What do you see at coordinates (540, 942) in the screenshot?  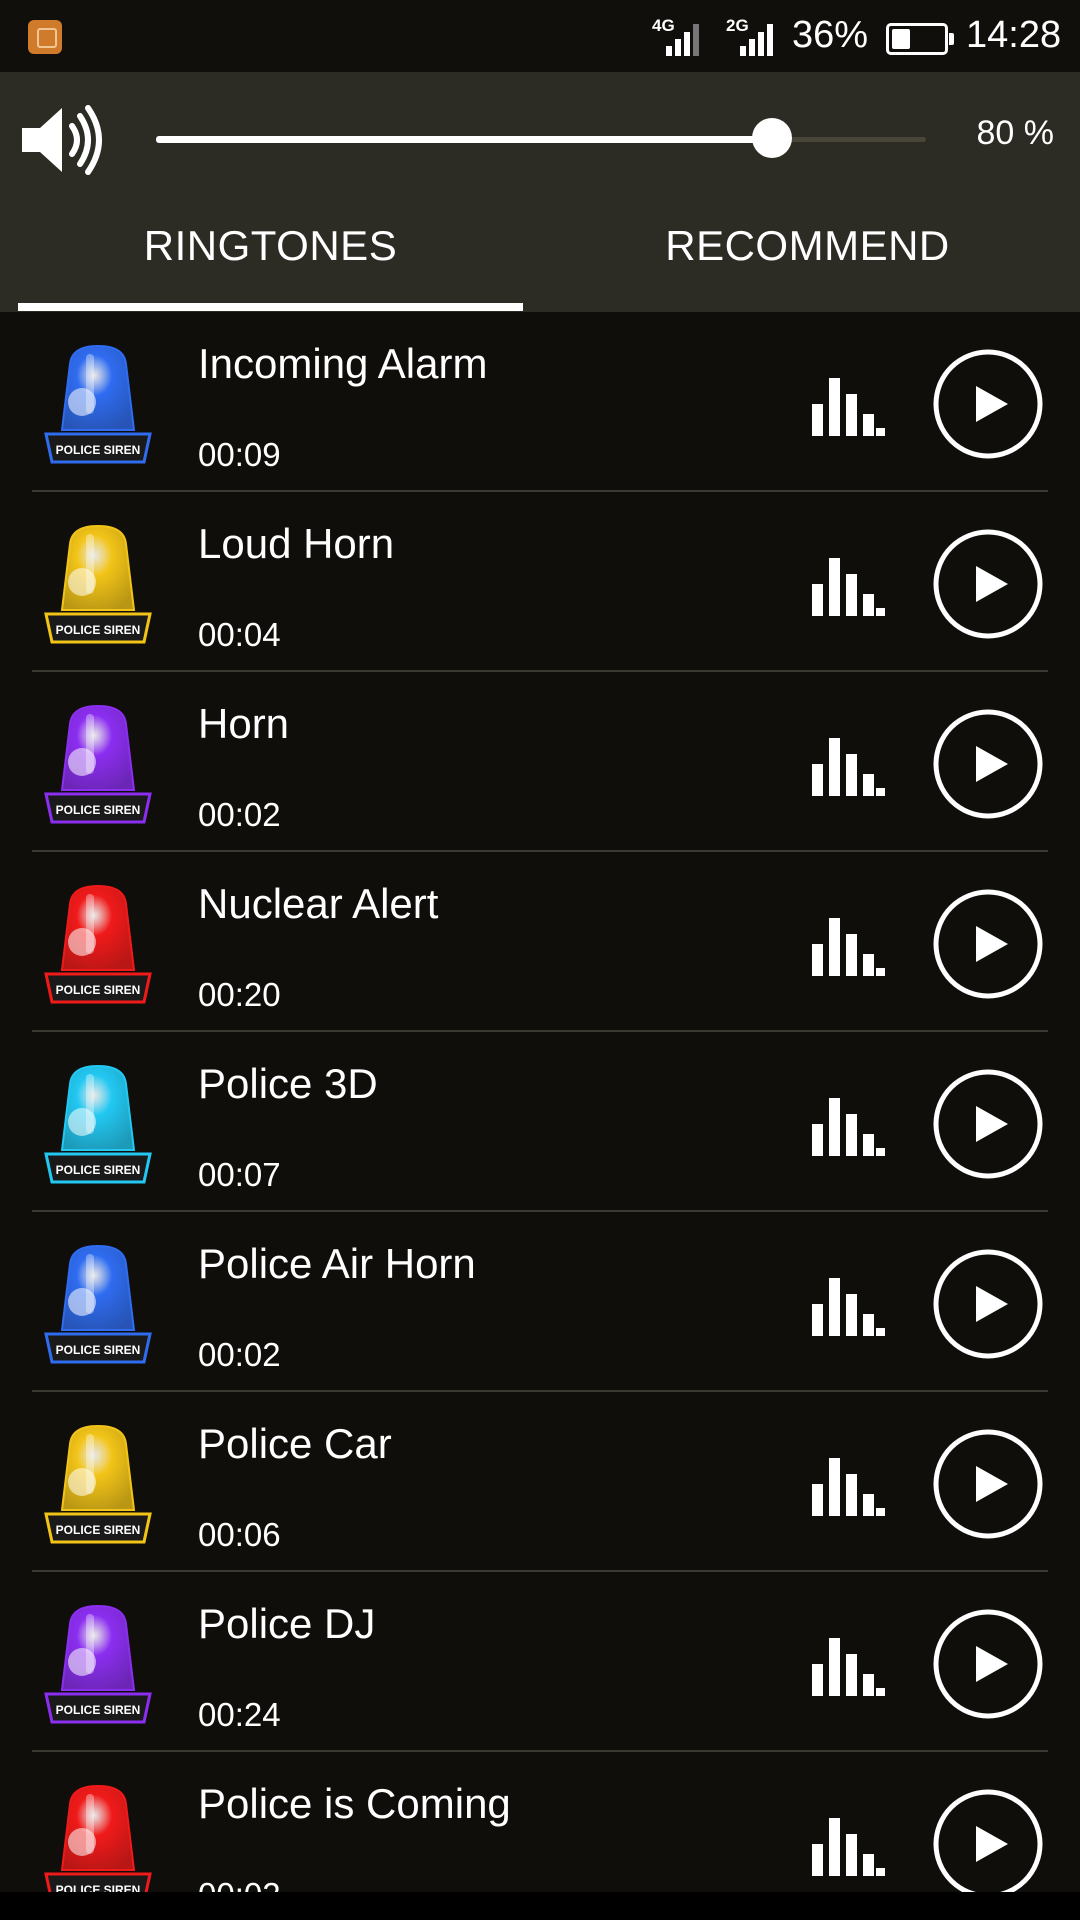 I see `ringtone-row: POLICE SIREN Nuclear Alert 00:20` at bounding box center [540, 942].